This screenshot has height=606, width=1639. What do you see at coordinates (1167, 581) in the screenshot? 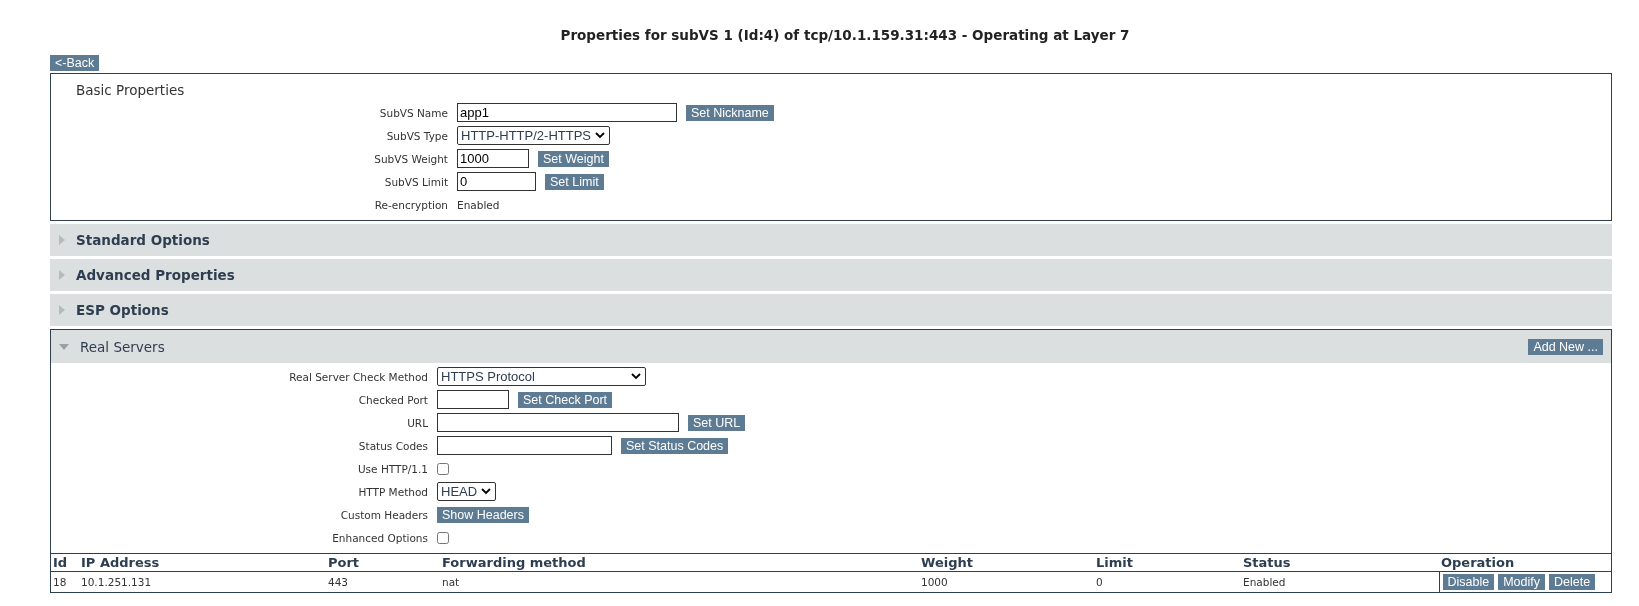
I see `table-cell: 0` at bounding box center [1167, 581].